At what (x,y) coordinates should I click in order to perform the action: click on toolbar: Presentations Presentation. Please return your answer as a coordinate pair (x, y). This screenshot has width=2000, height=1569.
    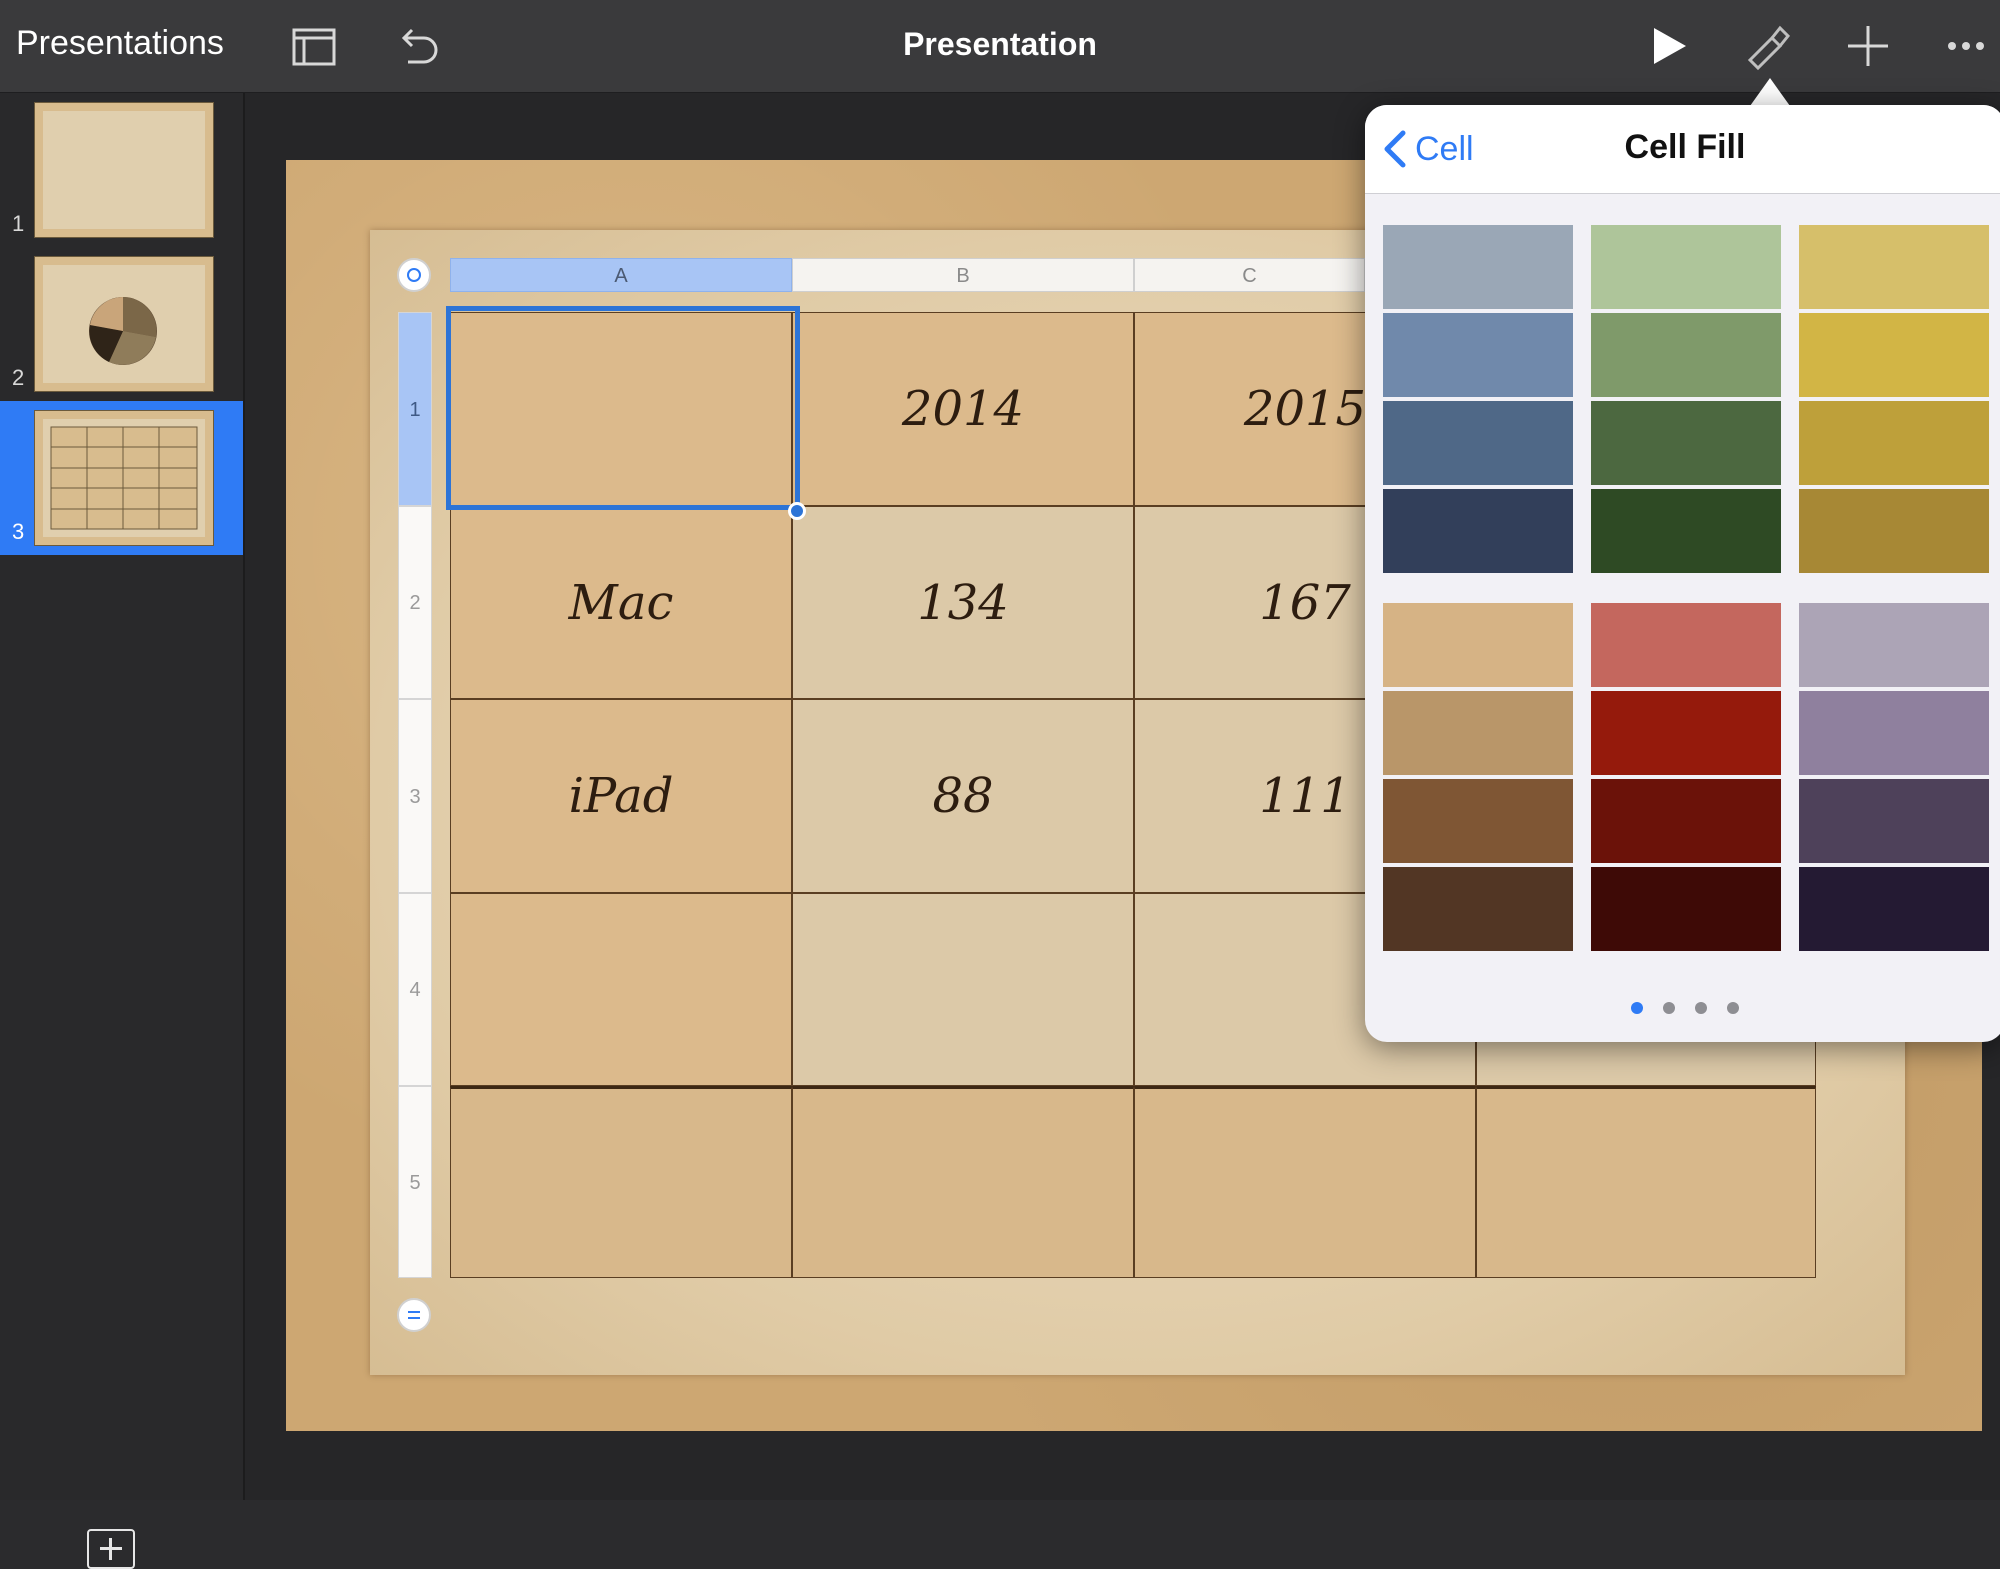
    Looking at the image, I should click on (1000, 46).